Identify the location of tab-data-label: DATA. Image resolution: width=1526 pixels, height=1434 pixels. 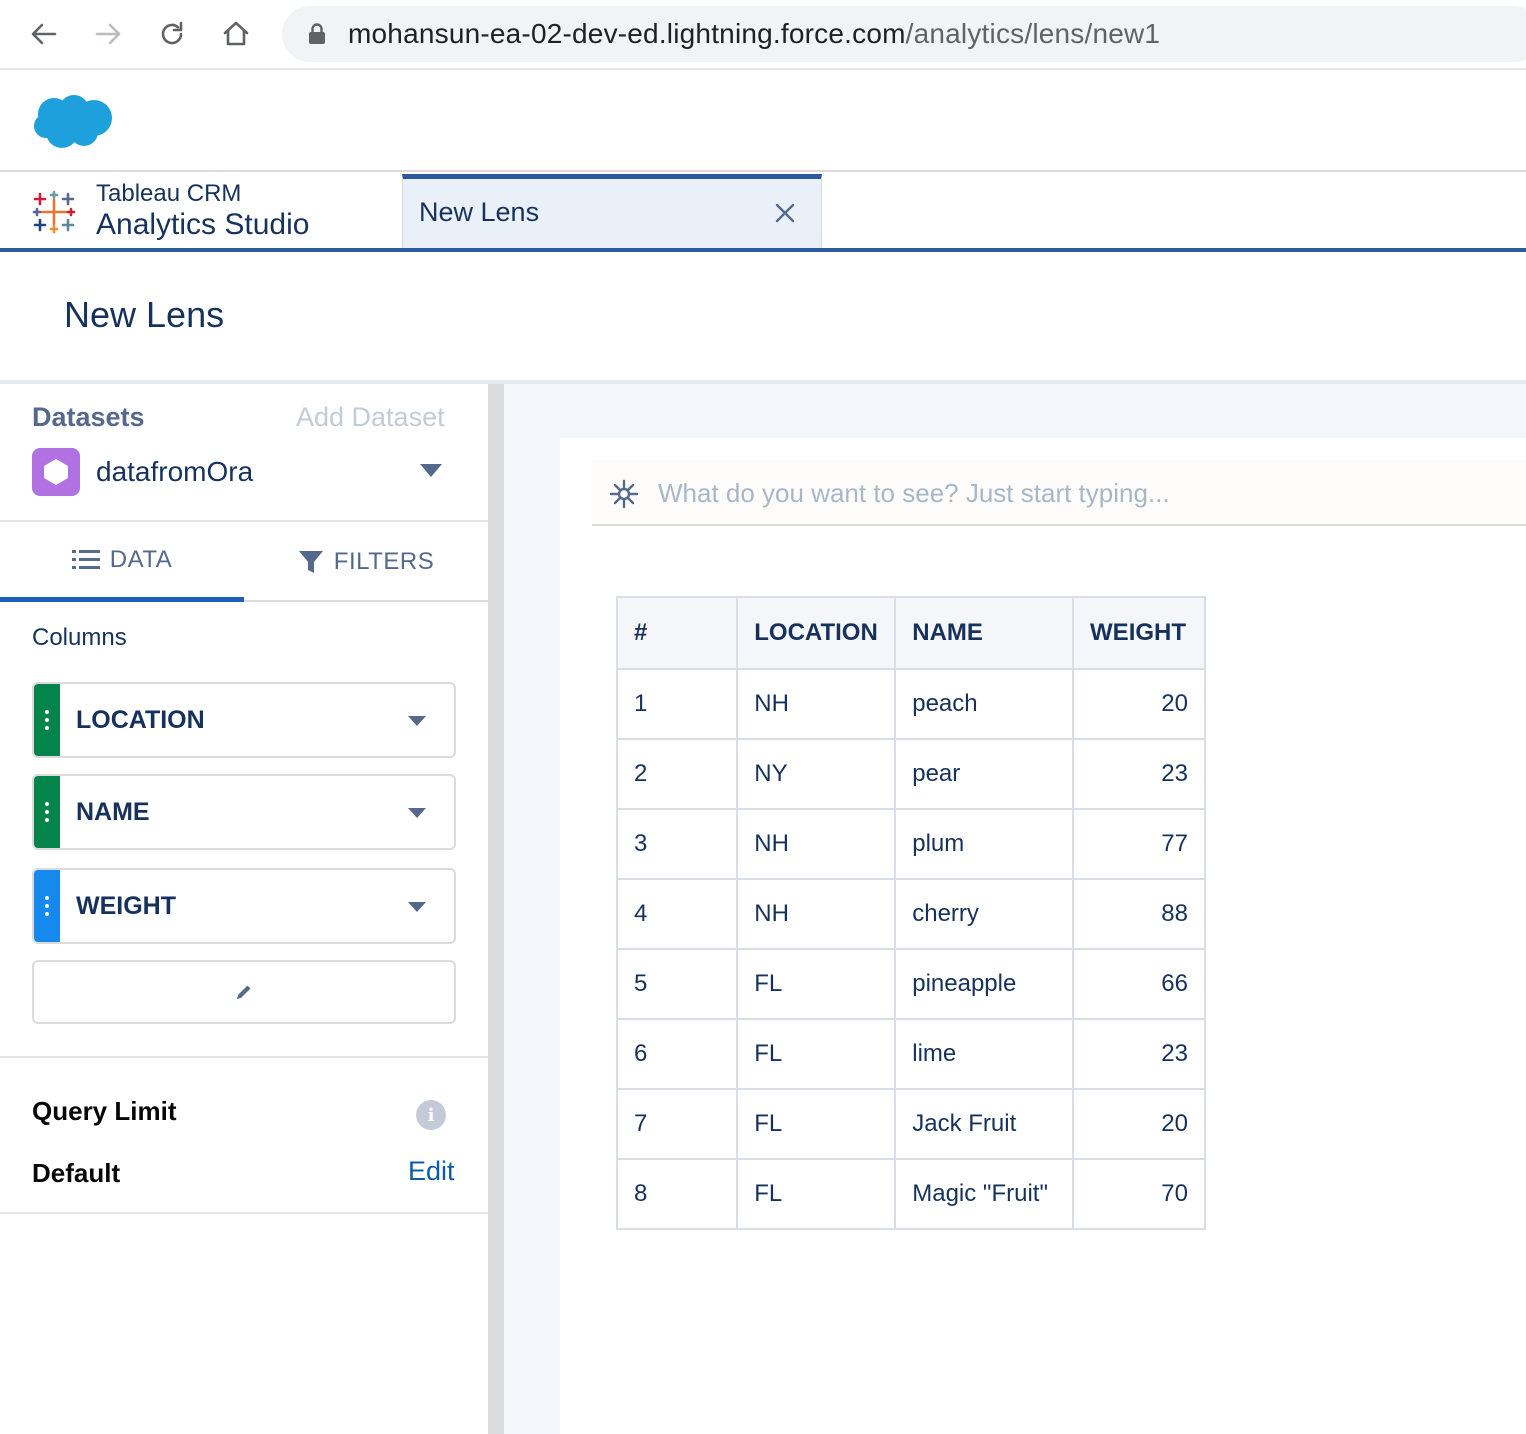
(141, 559).